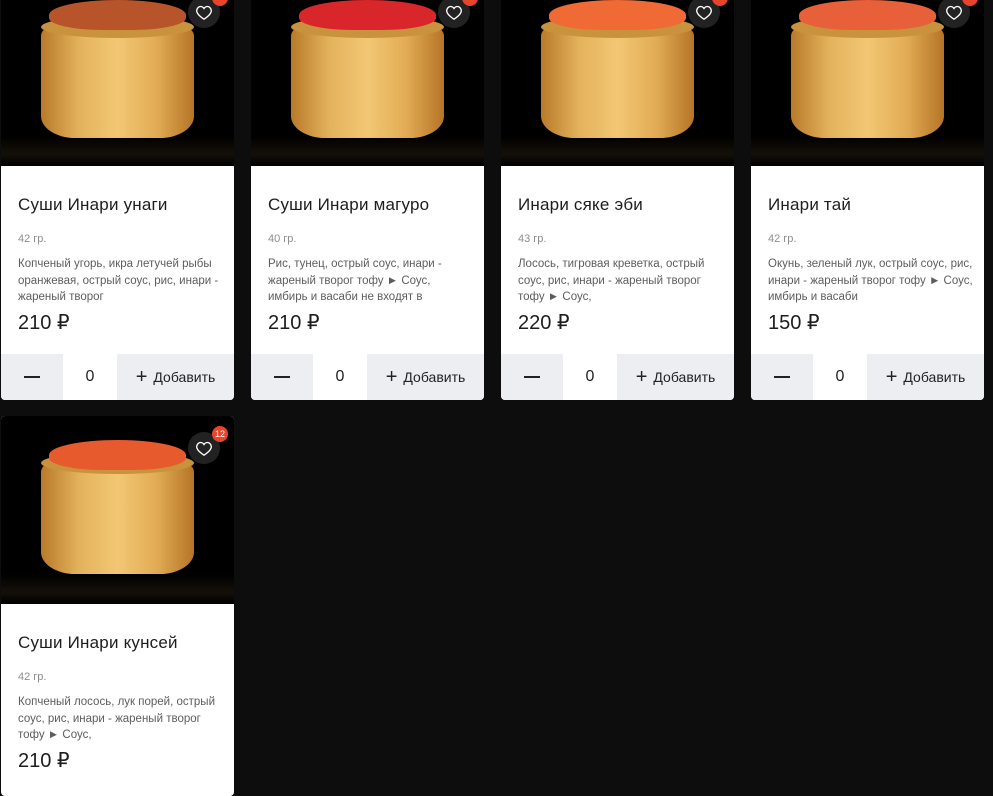 This screenshot has height=796, width=993. I want to click on product-title: Инари тай, so click(810, 204).